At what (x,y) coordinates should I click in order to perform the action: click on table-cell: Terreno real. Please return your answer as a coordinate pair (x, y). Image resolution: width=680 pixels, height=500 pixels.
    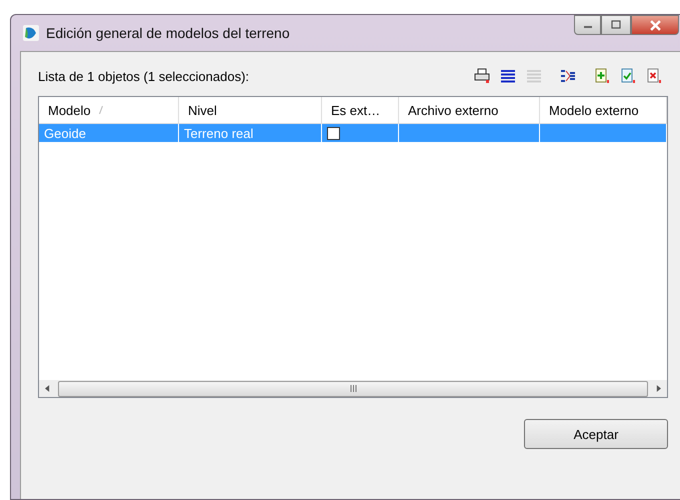
    Looking at the image, I should click on (219, 133).